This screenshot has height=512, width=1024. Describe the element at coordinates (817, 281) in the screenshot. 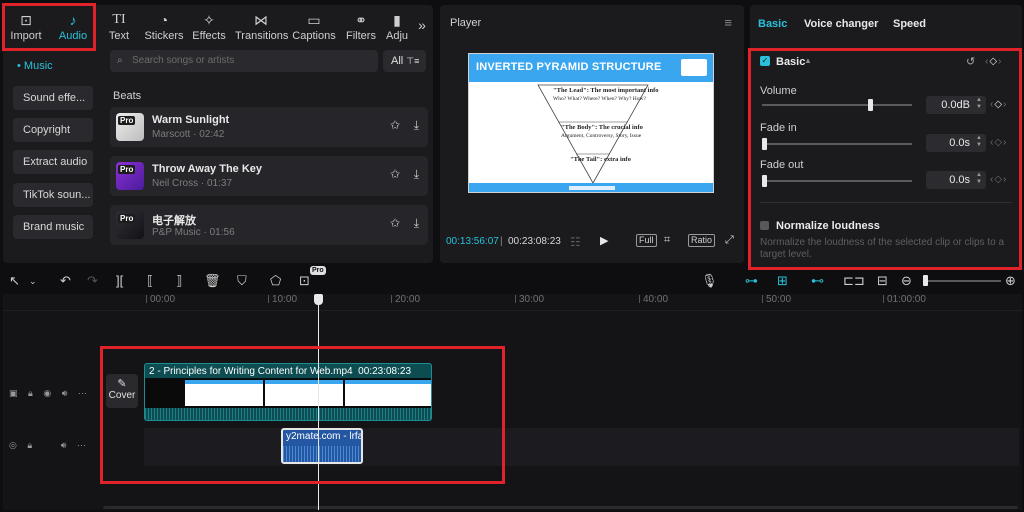

I see `preview-axis-icon: ⊷` at that location.